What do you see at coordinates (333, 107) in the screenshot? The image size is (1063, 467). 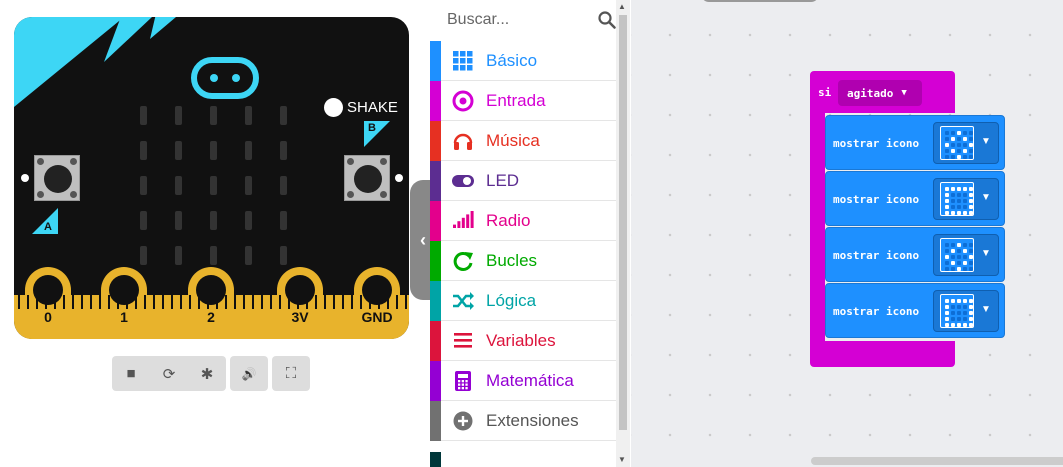 I see `shake-button` at bounding box center [333, 107].